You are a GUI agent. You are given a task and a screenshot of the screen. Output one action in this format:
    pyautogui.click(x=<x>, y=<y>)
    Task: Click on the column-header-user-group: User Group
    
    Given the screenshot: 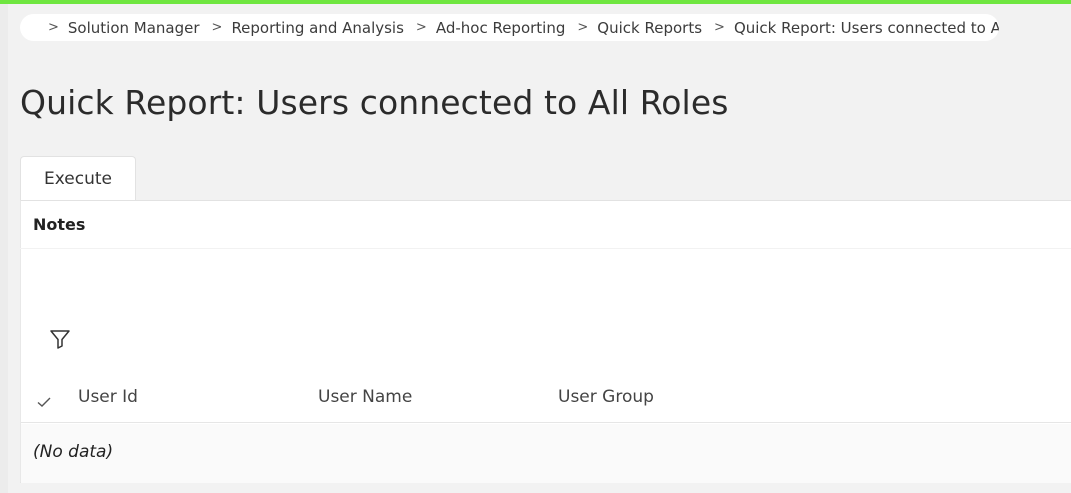 What is the action you would take?
    pyautogui.click(x=606, y=397)
    